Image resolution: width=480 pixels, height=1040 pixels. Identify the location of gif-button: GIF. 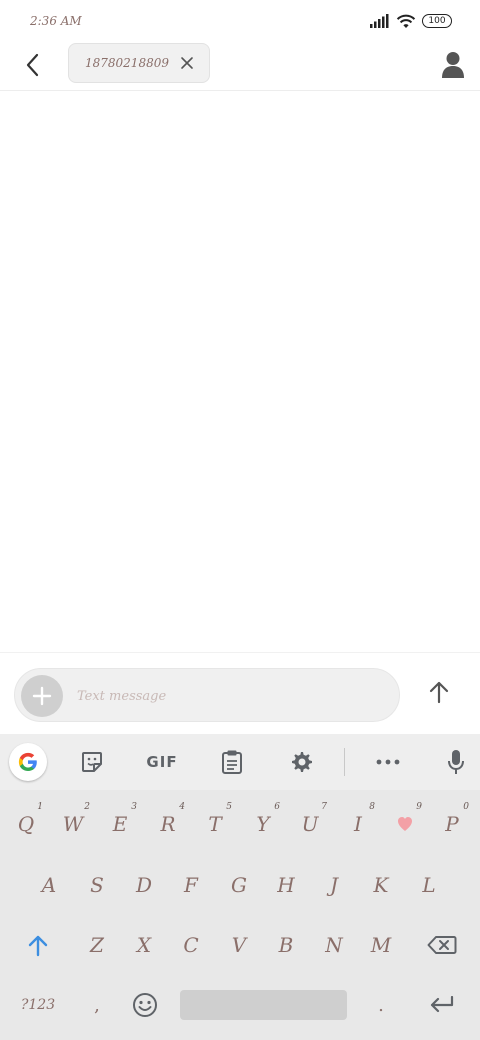
(162, 762).